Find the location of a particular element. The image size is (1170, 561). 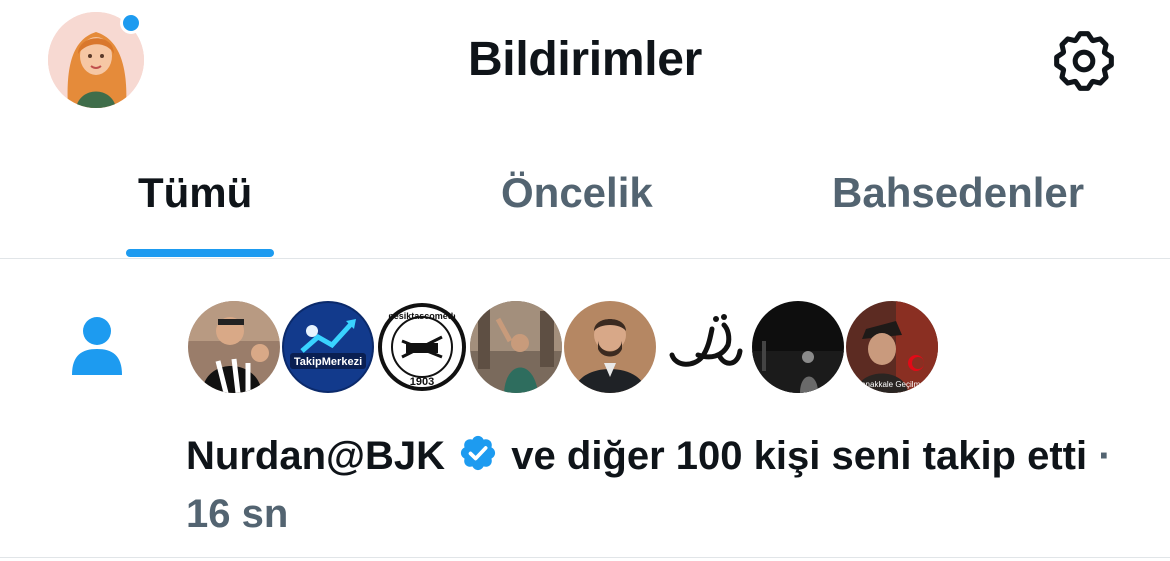

notification-user-name: Nurdan@BJK is located at coordinates (315, 456).